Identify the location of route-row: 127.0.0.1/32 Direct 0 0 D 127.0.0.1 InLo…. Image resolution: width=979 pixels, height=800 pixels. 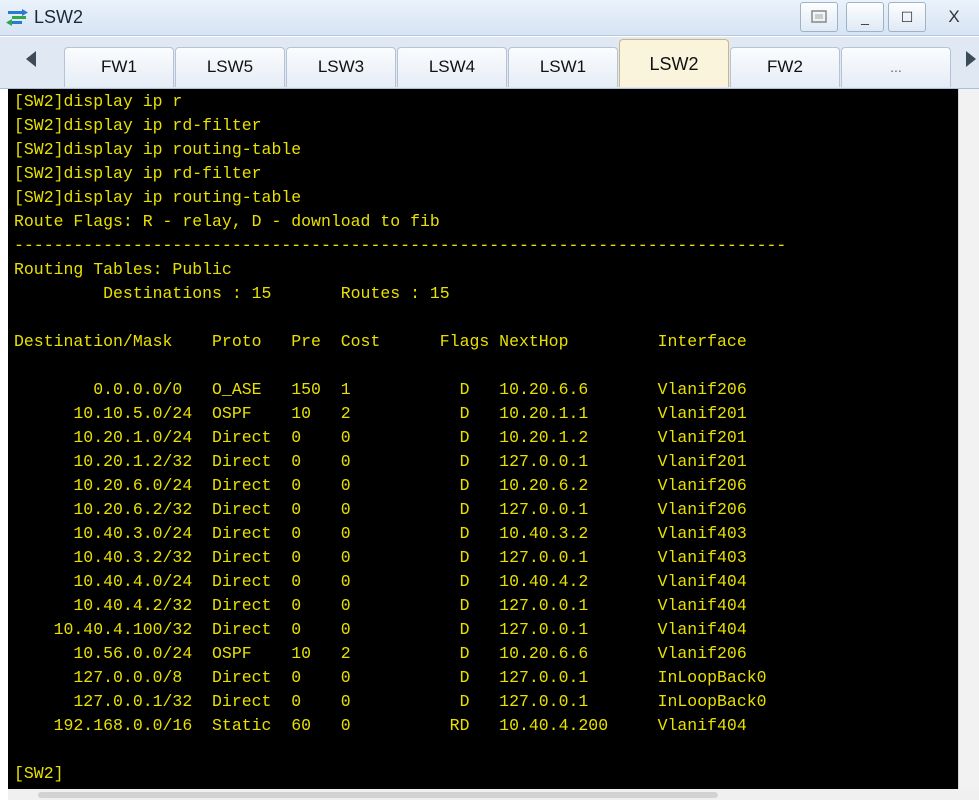
(390, 701).